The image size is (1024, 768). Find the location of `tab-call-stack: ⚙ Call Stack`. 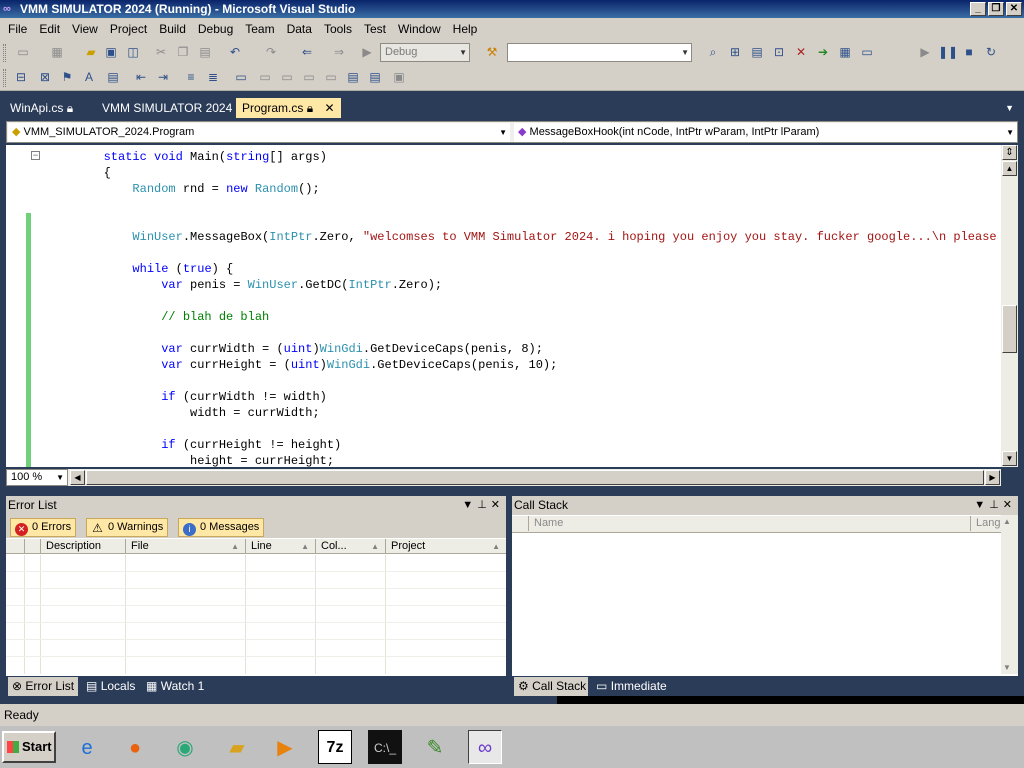

tab-call-stack: ⚙ Call Stack is located at coordinates (551, 686).